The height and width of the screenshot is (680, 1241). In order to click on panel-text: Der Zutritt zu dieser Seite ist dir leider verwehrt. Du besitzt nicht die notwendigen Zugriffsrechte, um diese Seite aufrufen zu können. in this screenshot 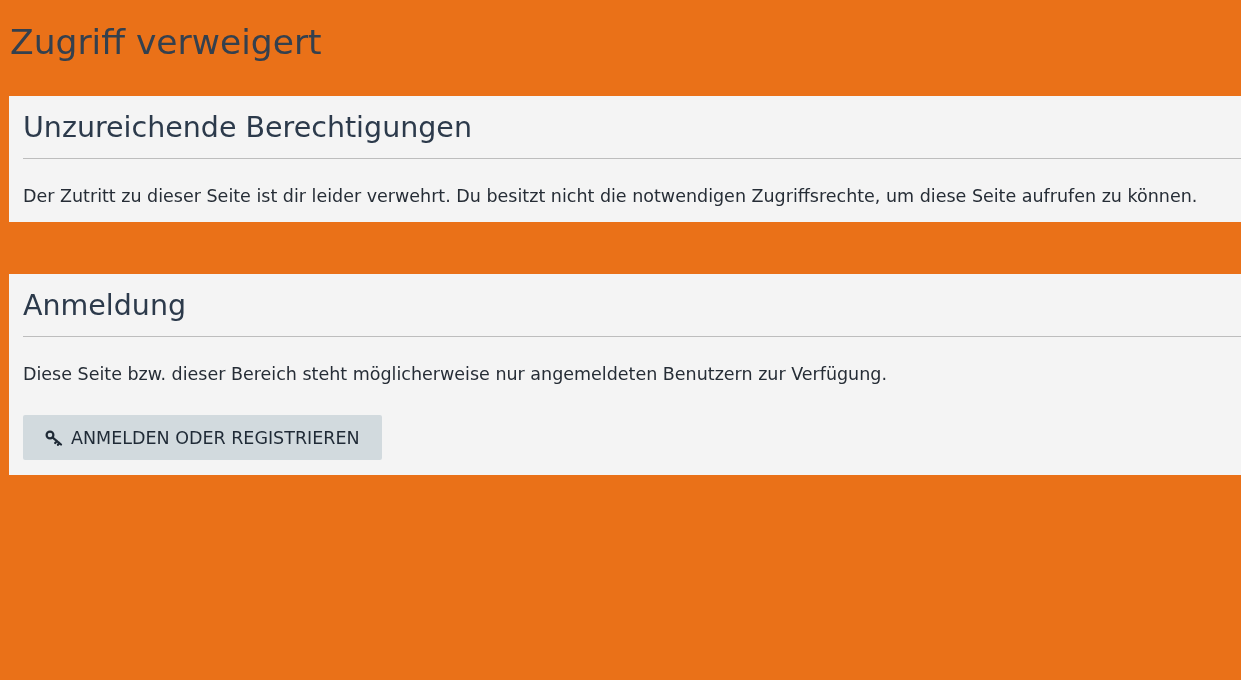, I will do `click(611, 196)`.